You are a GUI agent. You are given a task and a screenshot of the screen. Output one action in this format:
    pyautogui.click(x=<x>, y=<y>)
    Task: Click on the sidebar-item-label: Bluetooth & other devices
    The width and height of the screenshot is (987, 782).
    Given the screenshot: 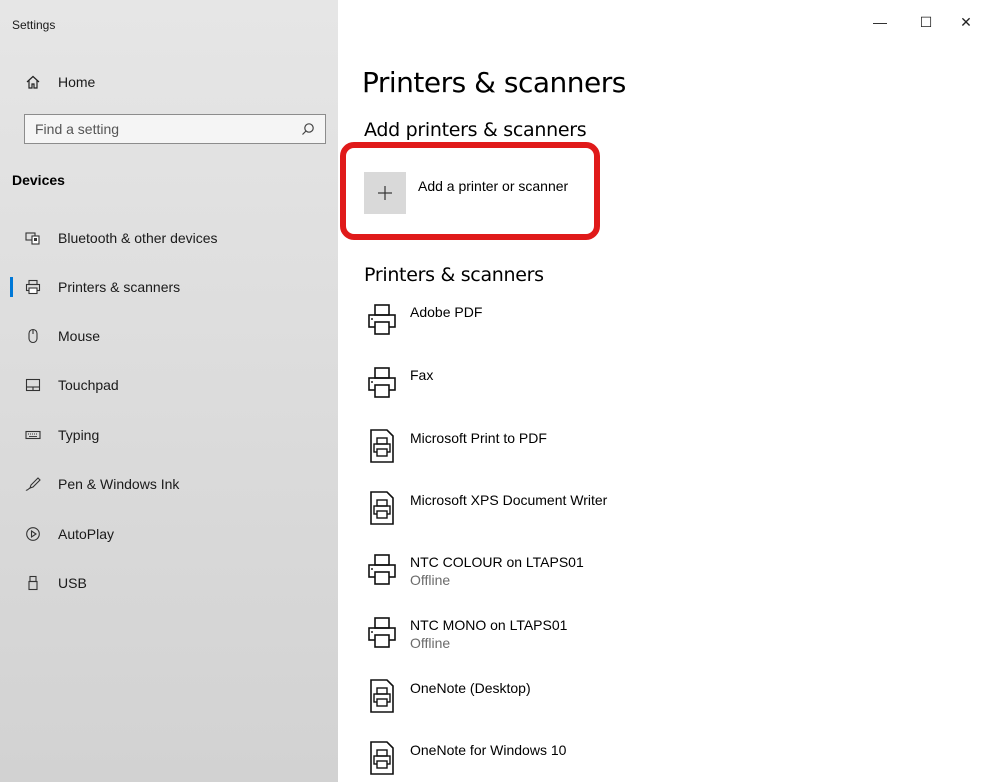 What is the action you would take?
    pyautogui.click(x=138, y=238)
    